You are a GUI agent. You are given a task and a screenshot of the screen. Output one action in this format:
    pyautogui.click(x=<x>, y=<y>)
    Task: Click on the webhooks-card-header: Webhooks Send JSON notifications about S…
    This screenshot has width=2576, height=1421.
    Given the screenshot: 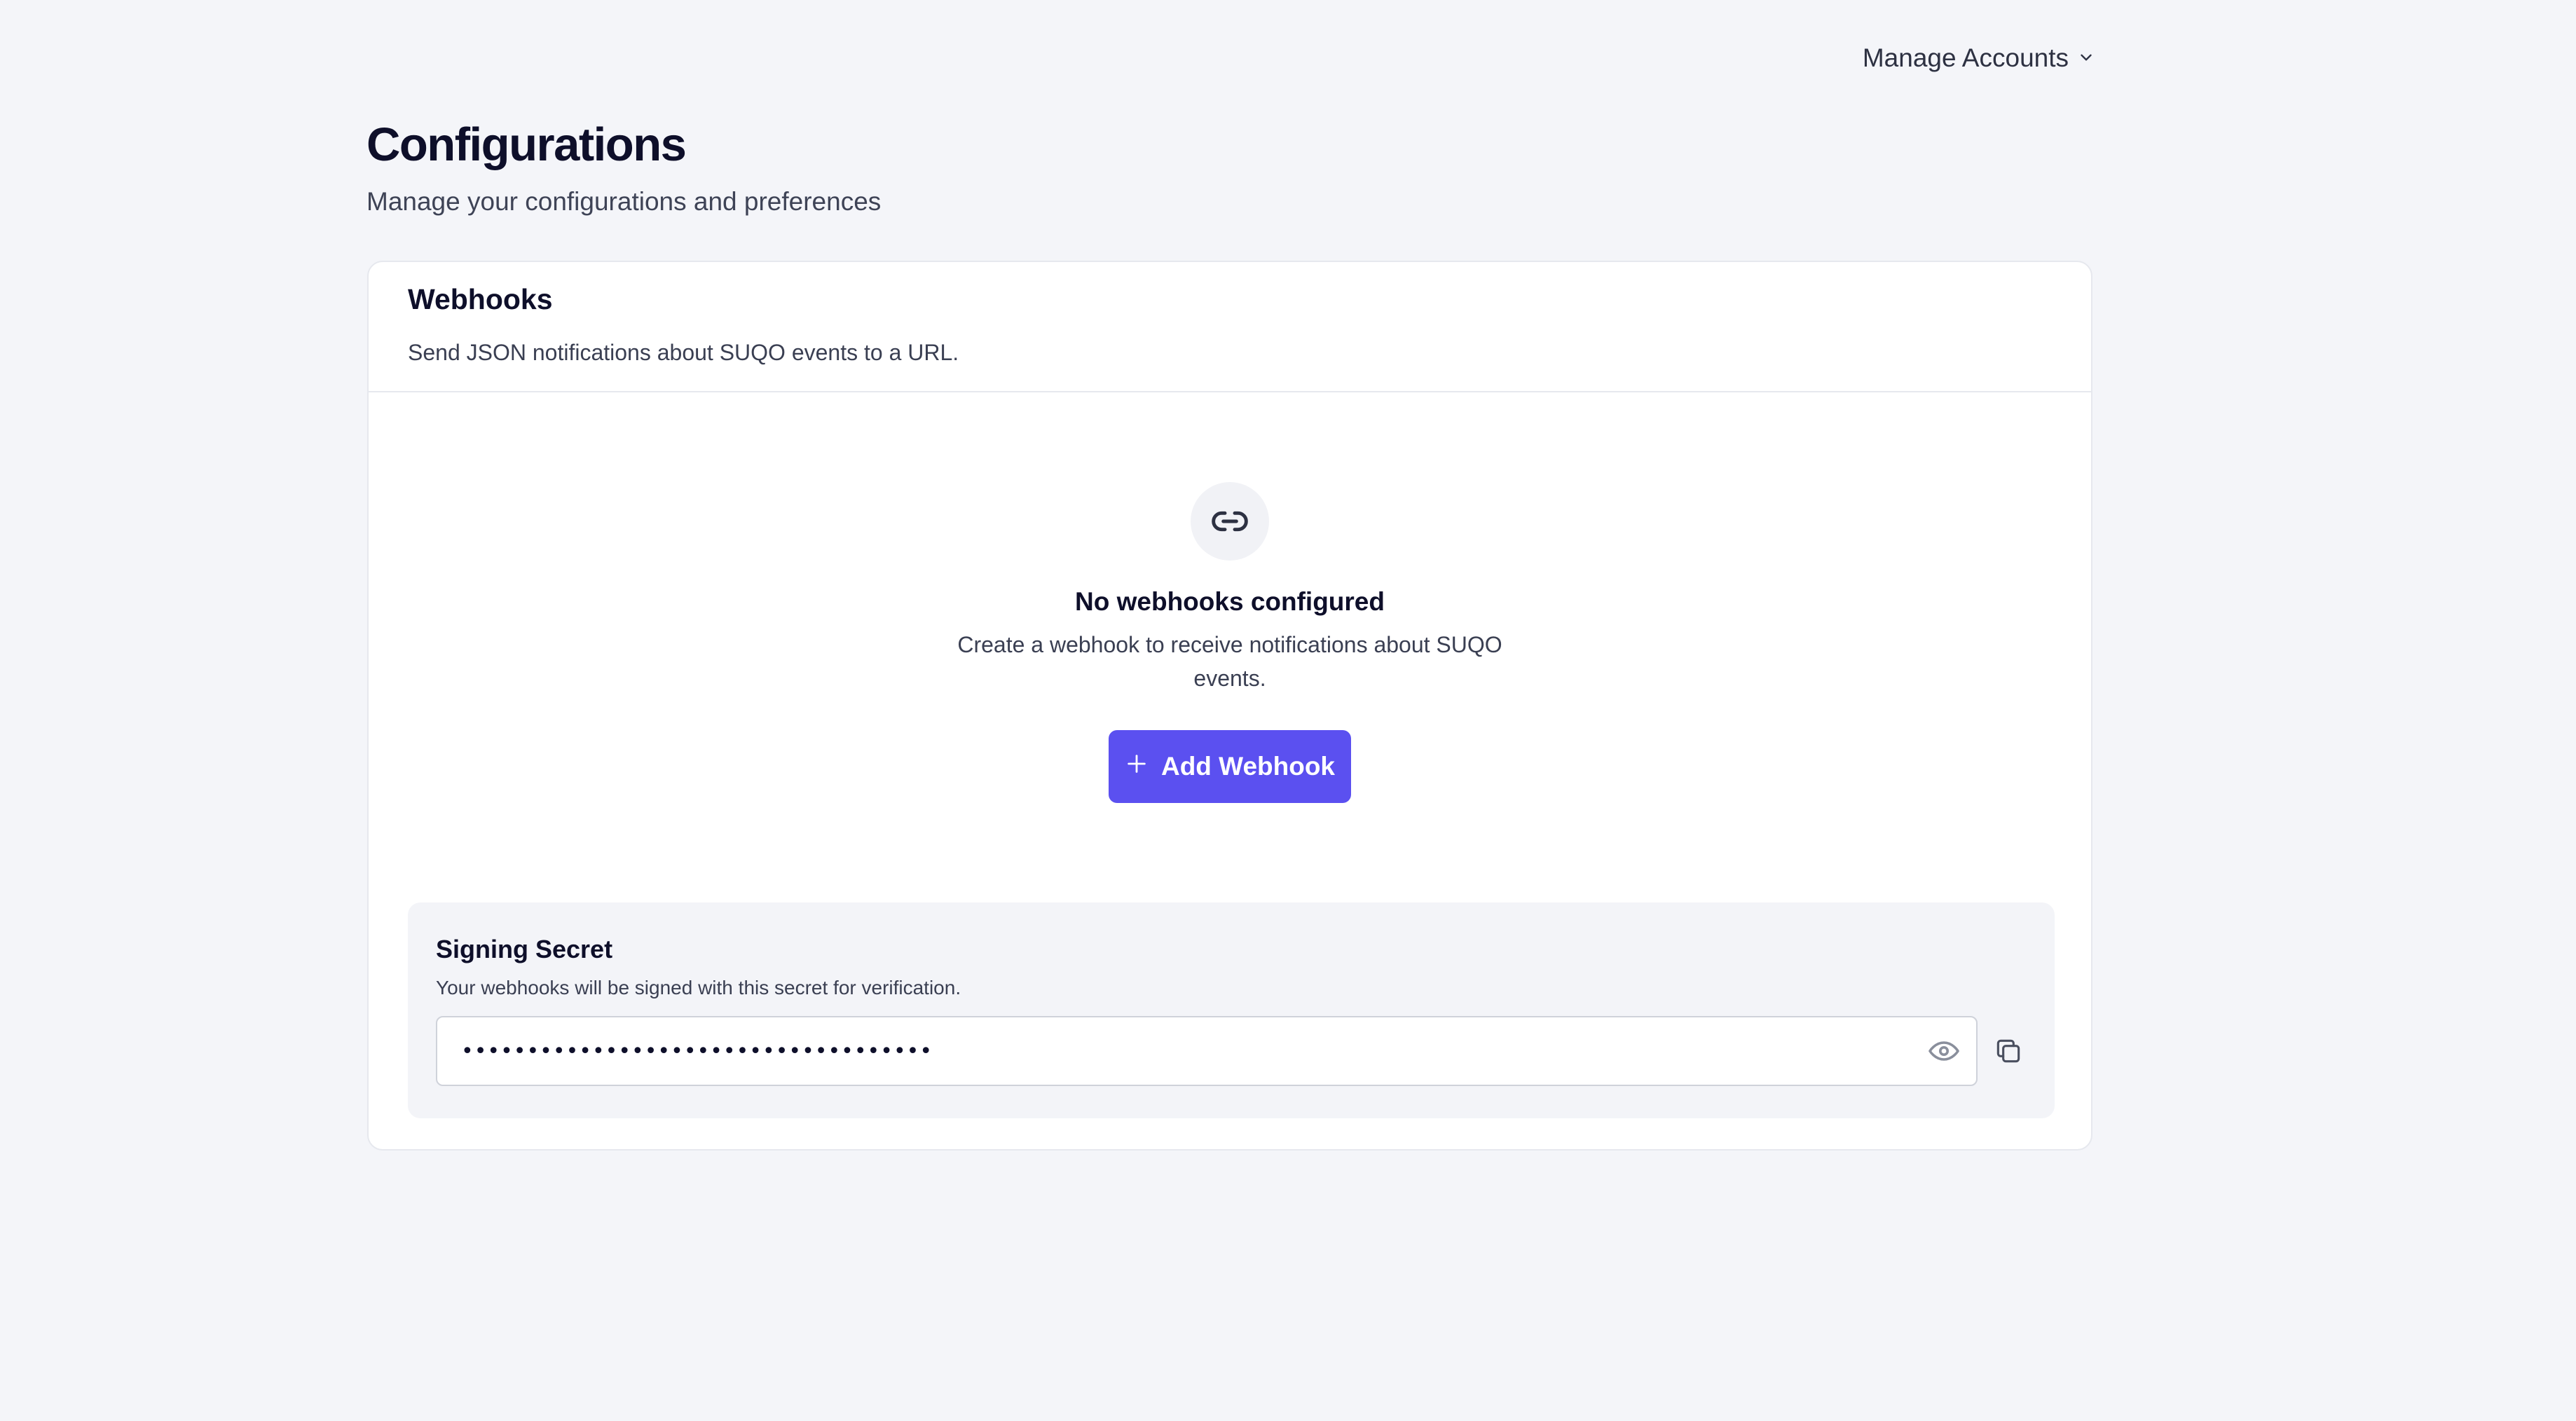 What is the action you would take?
    pyautogui.click(x=1230, y=327)
    